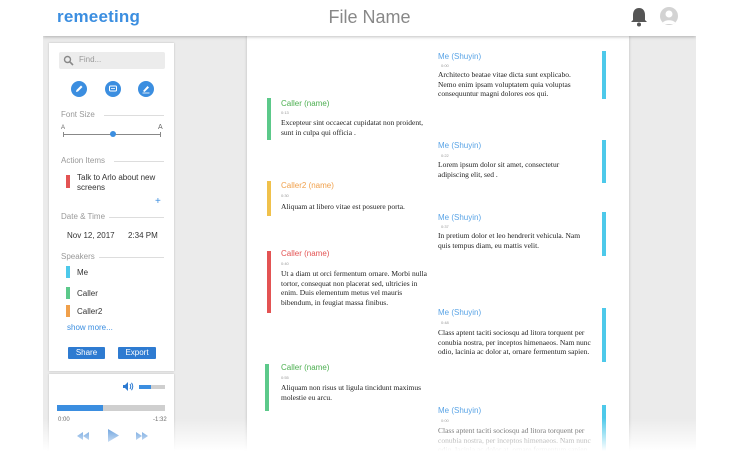 This screenshot has width=750, height=451. What do you see at coordinates (82, 272) in the screenshot?
I see `speaker-me: Me` at bounding box center [82, 272].